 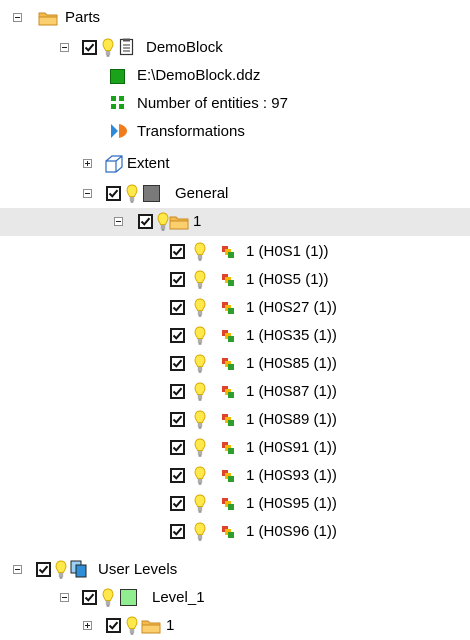 I want to click on cube-icon, so click(x=114, y=164).